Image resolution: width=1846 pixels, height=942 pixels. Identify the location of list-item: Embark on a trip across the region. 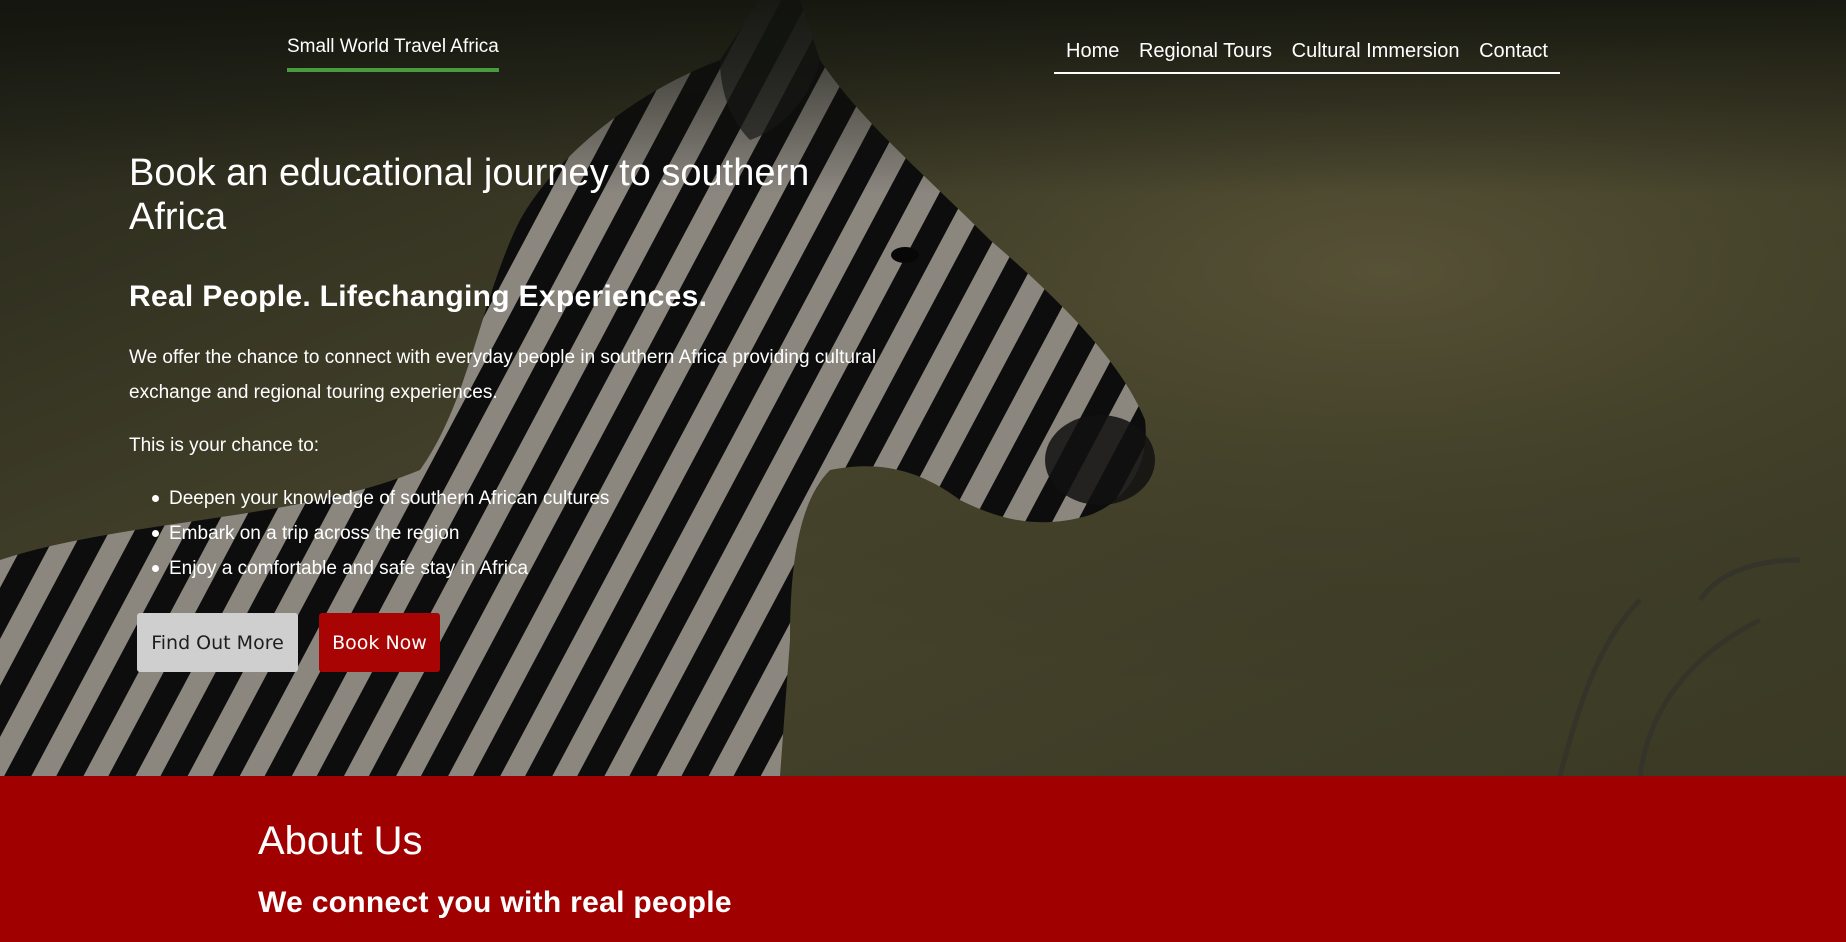
(379, 533).